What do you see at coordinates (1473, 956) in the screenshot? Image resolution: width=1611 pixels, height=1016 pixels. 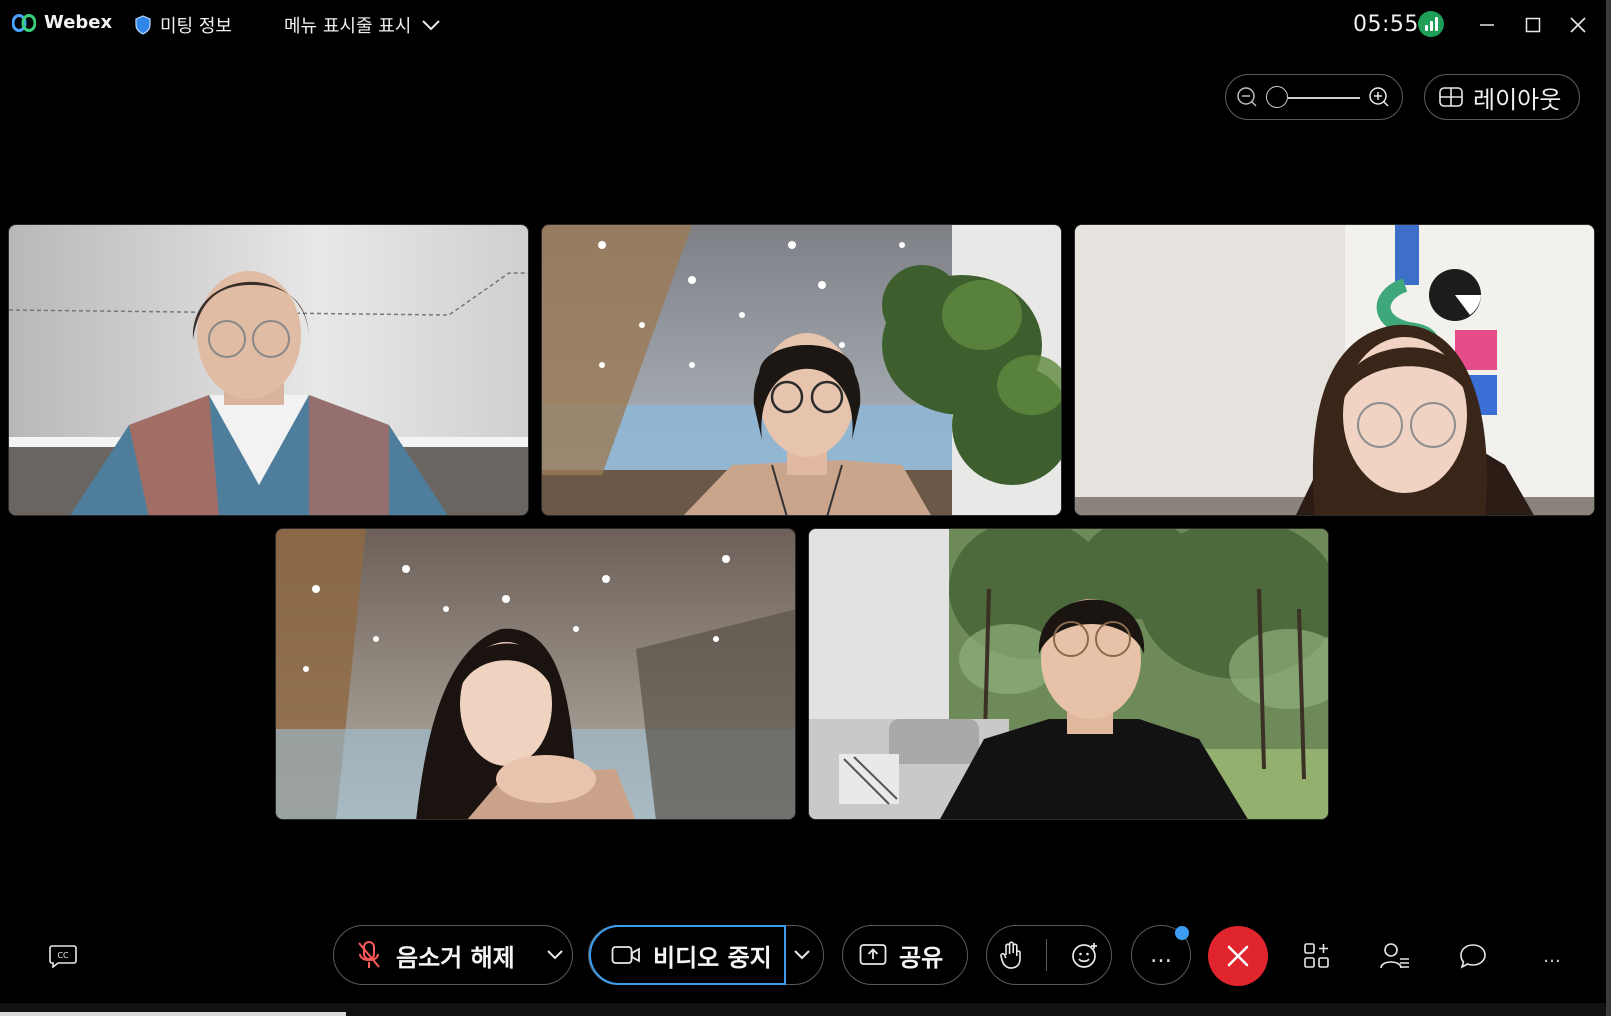 I see `chat-icon` at bounding box center [1473, 956].